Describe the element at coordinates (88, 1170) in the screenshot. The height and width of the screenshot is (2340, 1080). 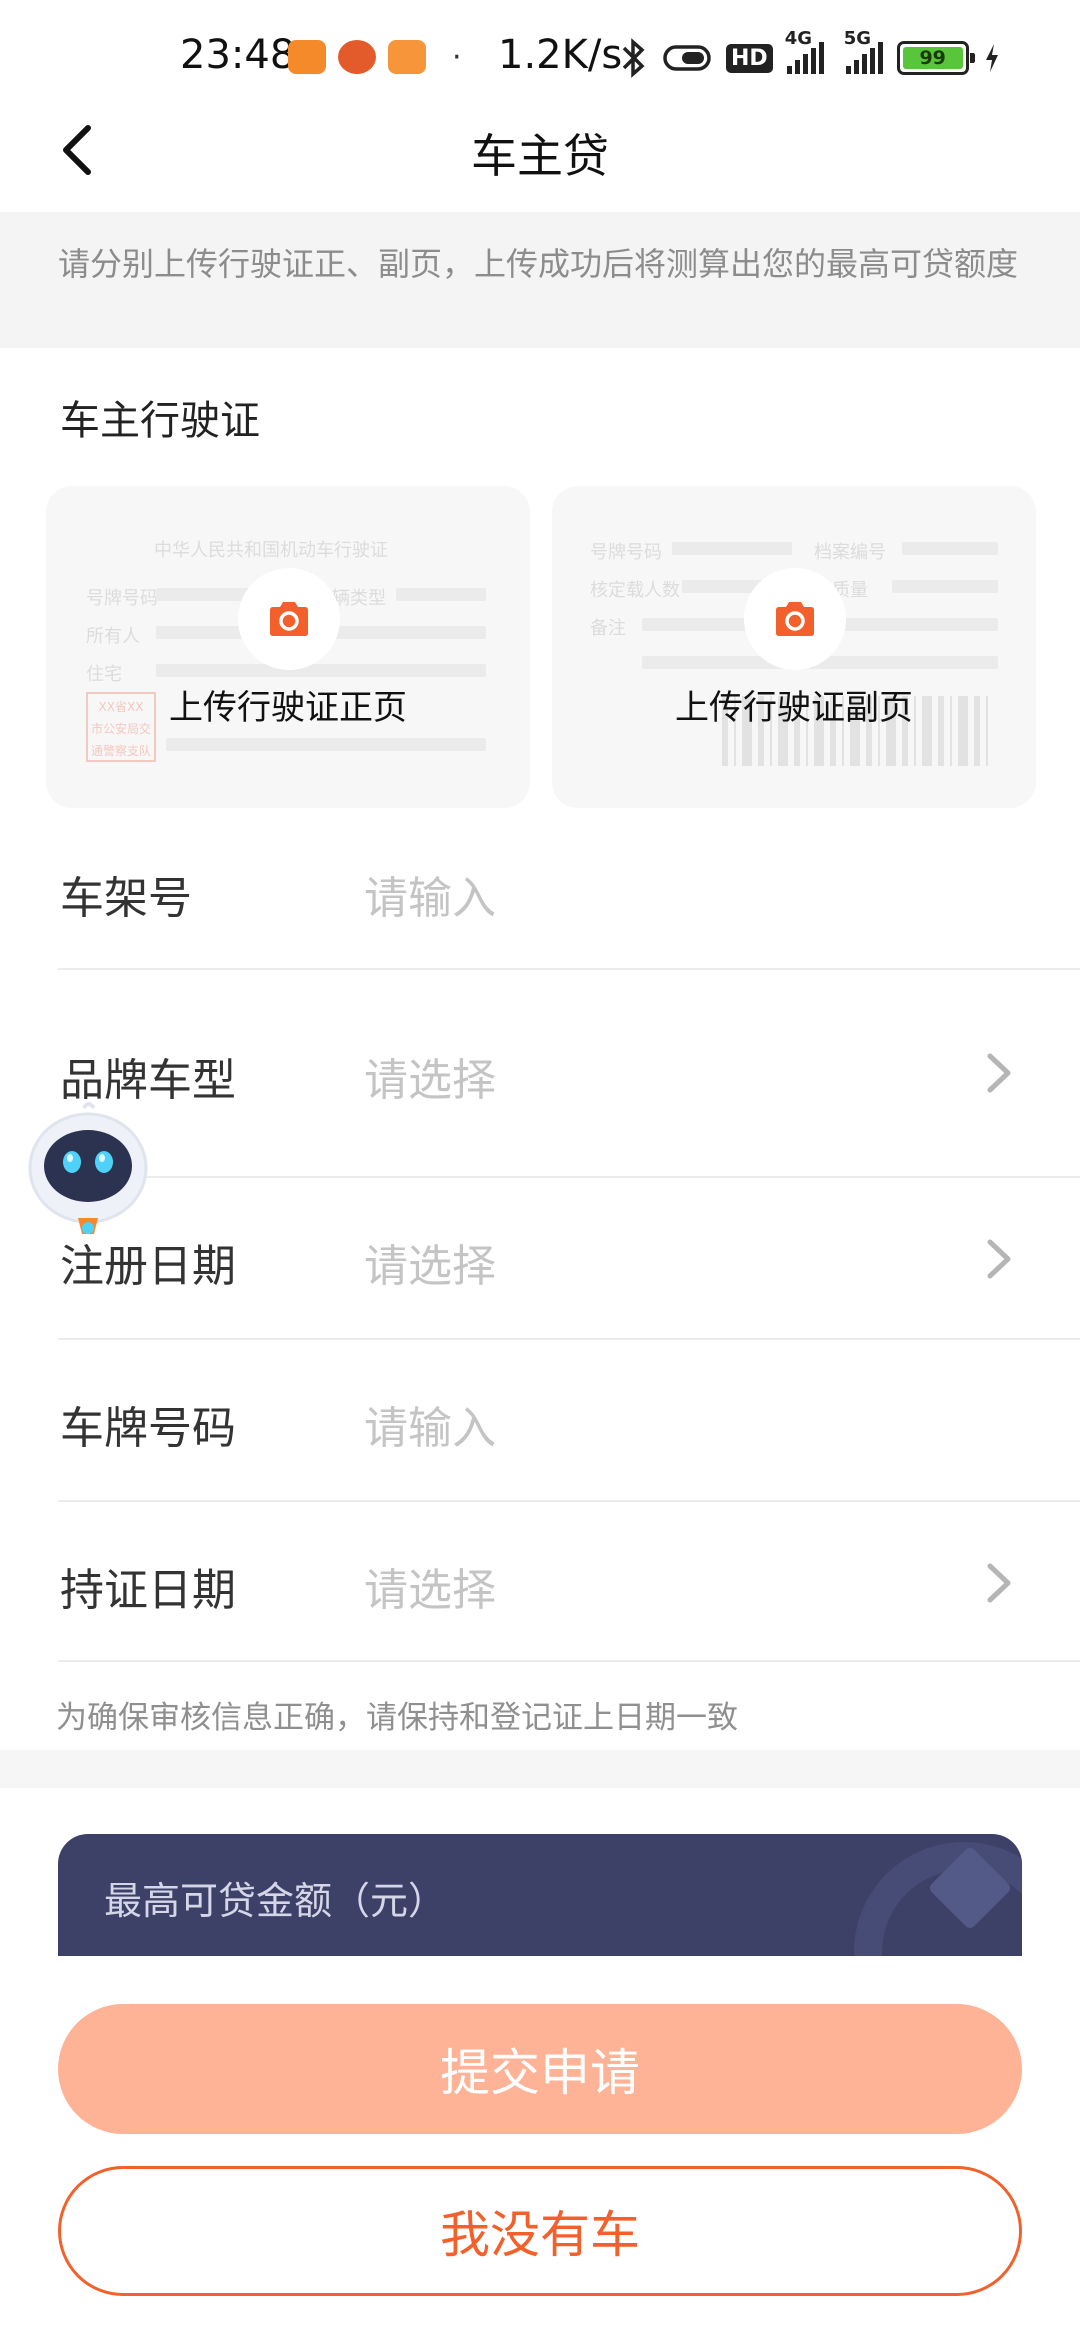
I see `robot-assistant-icon` at that location.